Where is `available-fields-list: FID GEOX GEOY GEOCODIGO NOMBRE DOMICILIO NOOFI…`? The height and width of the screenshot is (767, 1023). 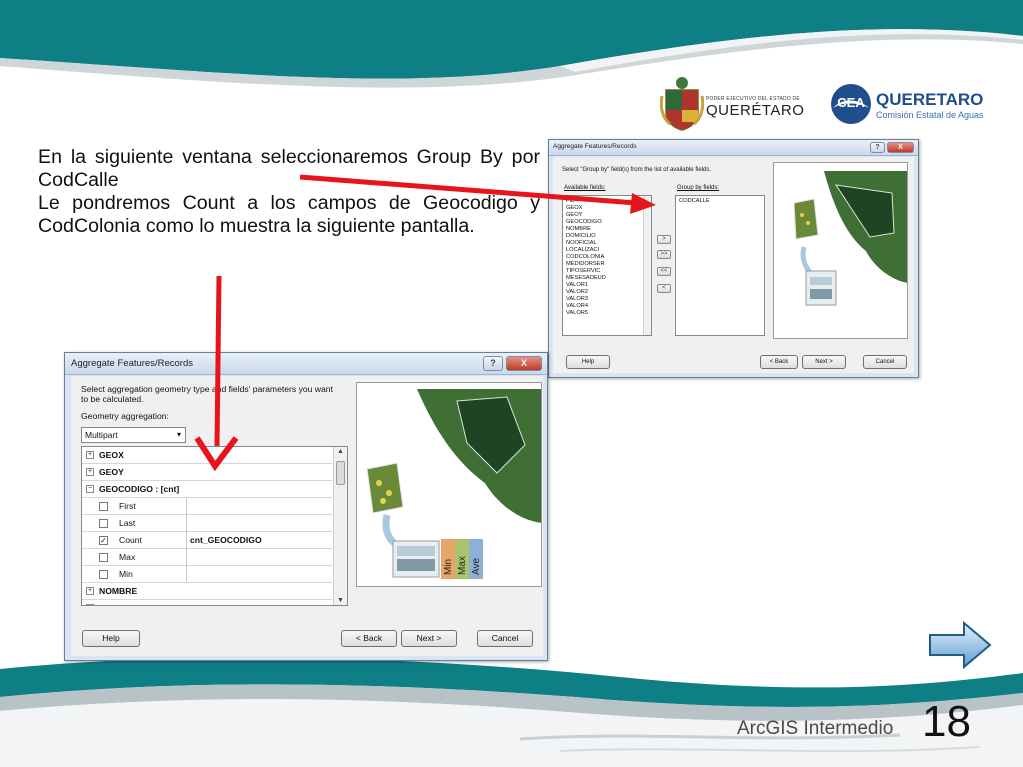 available-fields-list: FID GEOX GEOY GEOCODIGO NOMBRE DOMICILIO NOOFI… is located at coordinates (607, 265).